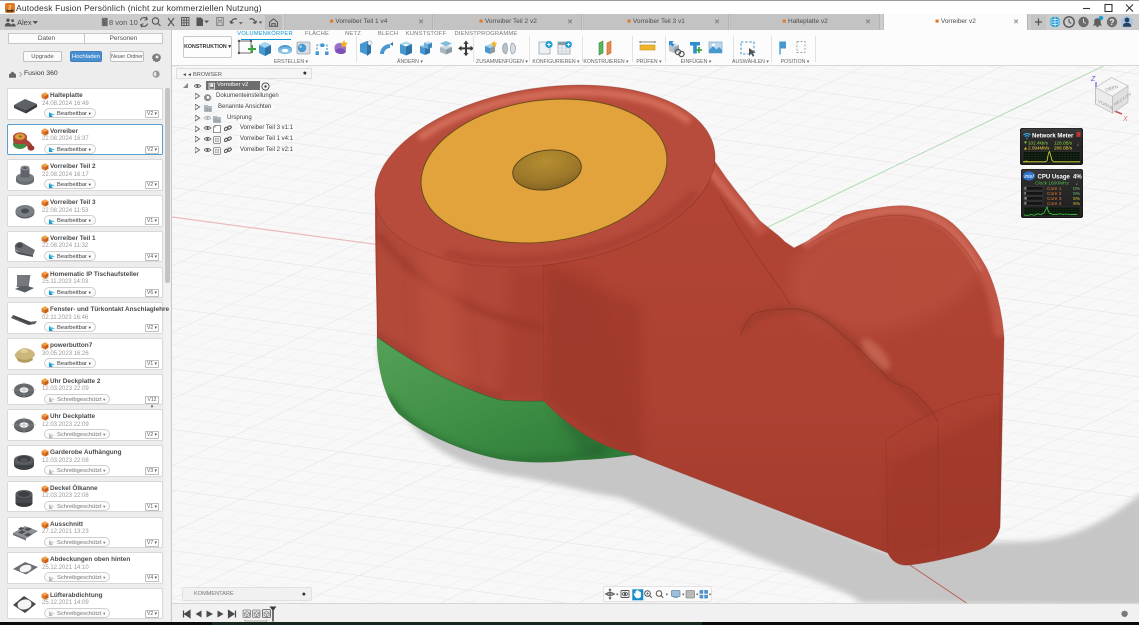  Describe the element at coordinates (1077, 204) in the screenshot. I see `svg-text: 5%` at that location.